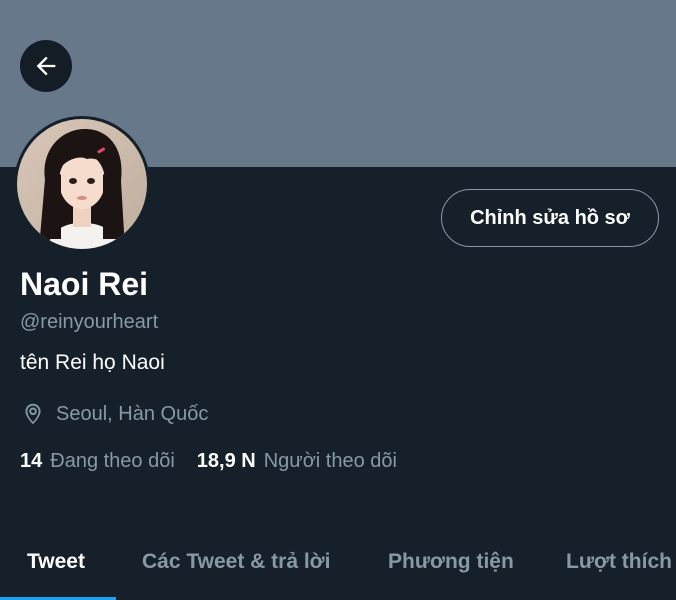 The image size is (676, 600). What do you see at coordinates (33, 414) in the screenshot?
I see `location-pin-icon` at bounding box center [33, 414].